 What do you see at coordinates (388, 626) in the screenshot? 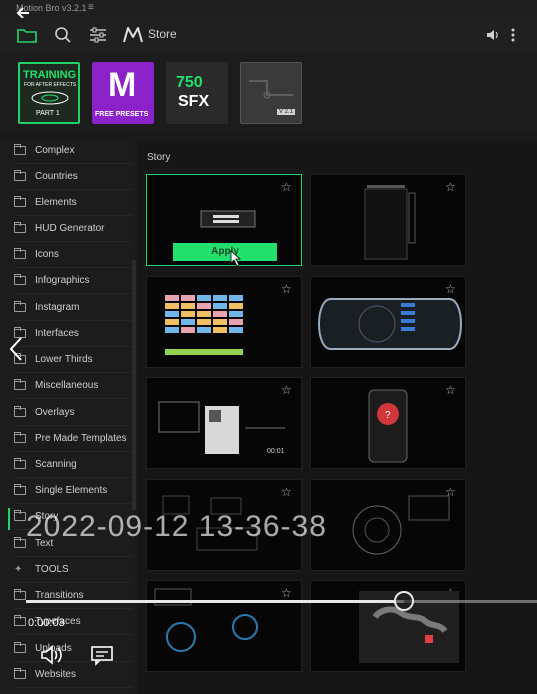
I see `preset-thumb-10: ☆` at bounding box center [388, 626].